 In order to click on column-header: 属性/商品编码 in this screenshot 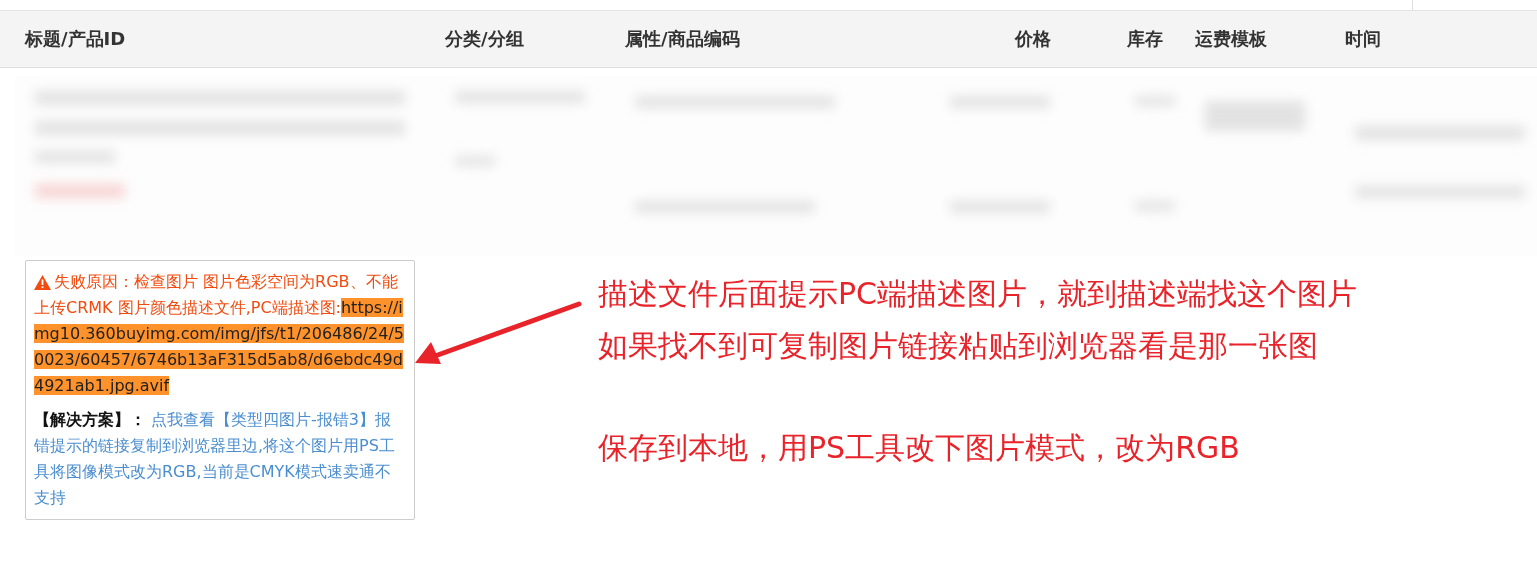, I will do `click(683, 39)`.